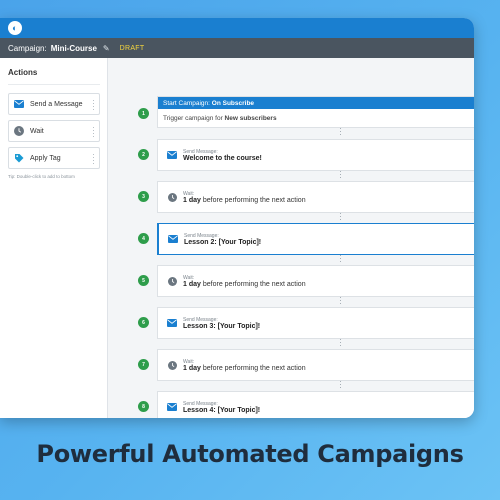 The height and width of the screenshot is (500, 500). Describe the element at coordinates (143, 196) in the screenshot. I see `step-number-badge: 3` at that location.